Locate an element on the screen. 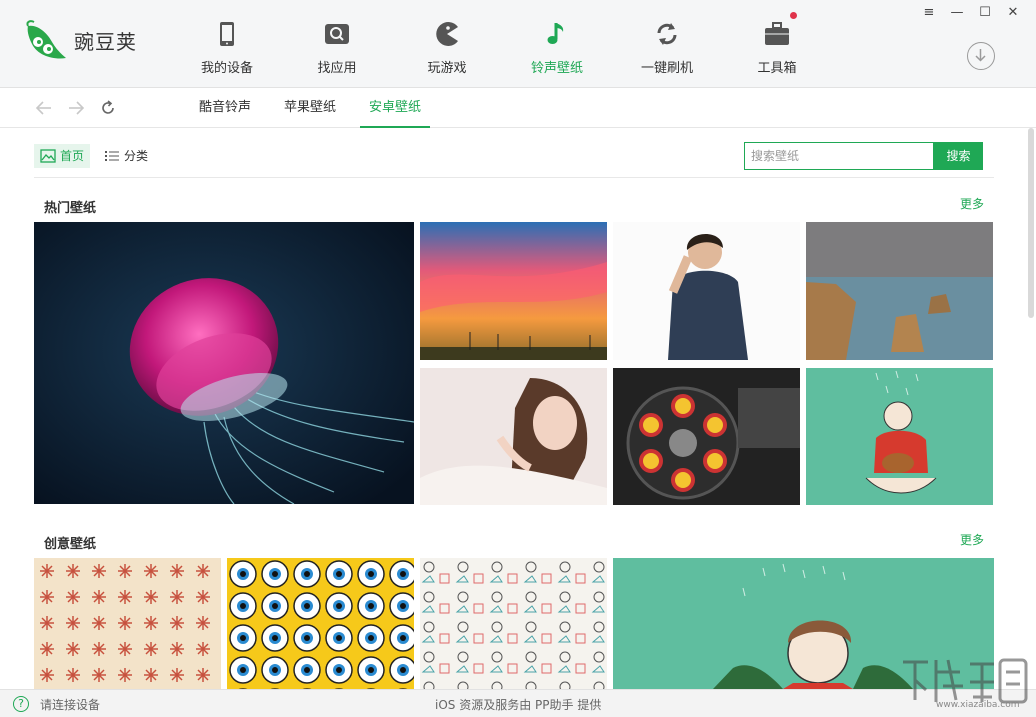 This screenshot has width=1036, height=717. jellyfish-image is located at coordinates (224, 363).